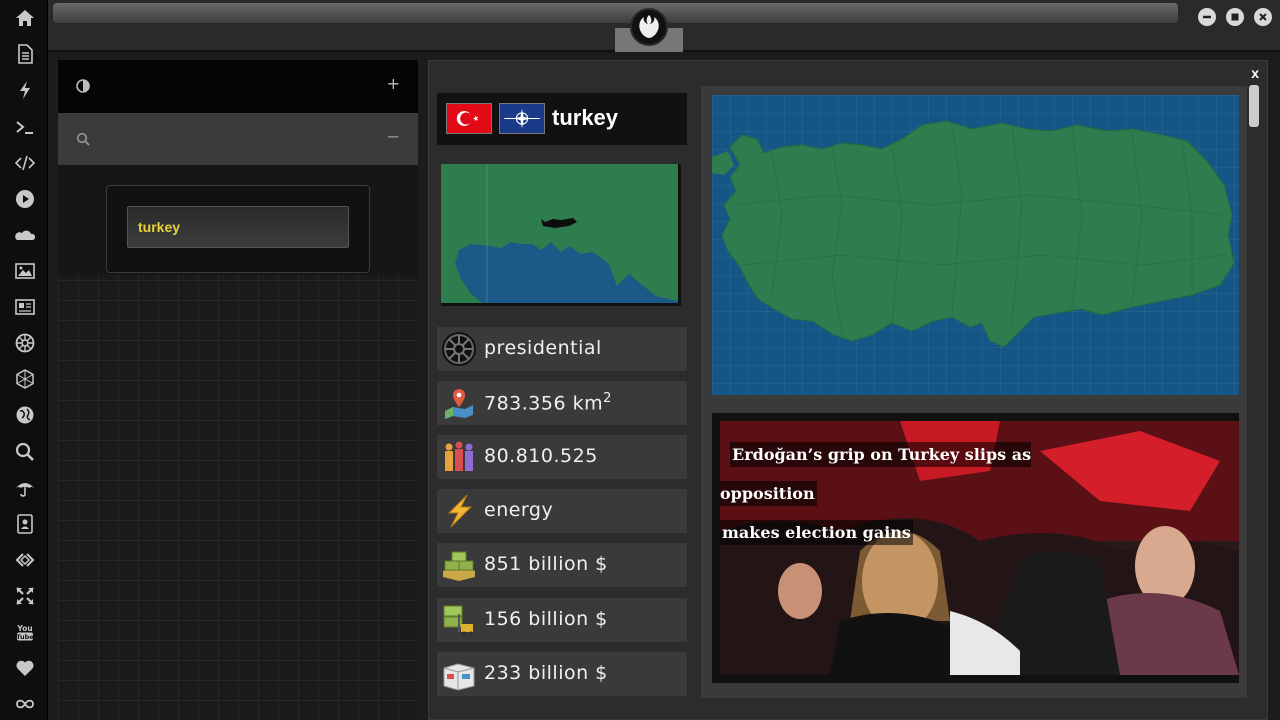 The image size is (1280, 720). I want to click on newspaper-icon, so click(25, 307).